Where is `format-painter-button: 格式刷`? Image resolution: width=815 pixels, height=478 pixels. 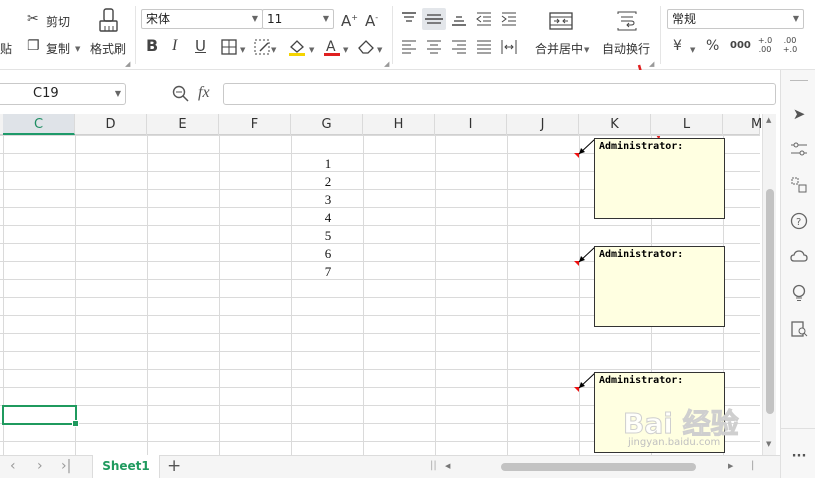
format-painter-button: 格式刷 is located at coordinates (108, 48).